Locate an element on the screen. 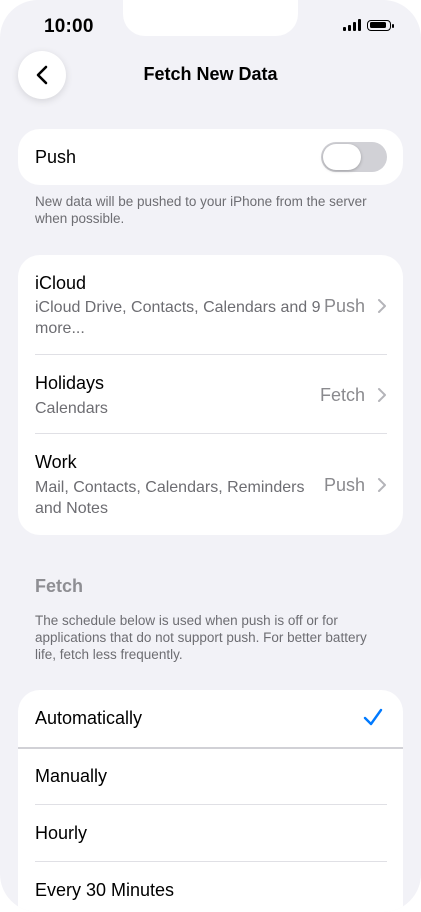 This screenshot has height=912, width=421. option-label: Hourly is located at coordinates (61, 833).